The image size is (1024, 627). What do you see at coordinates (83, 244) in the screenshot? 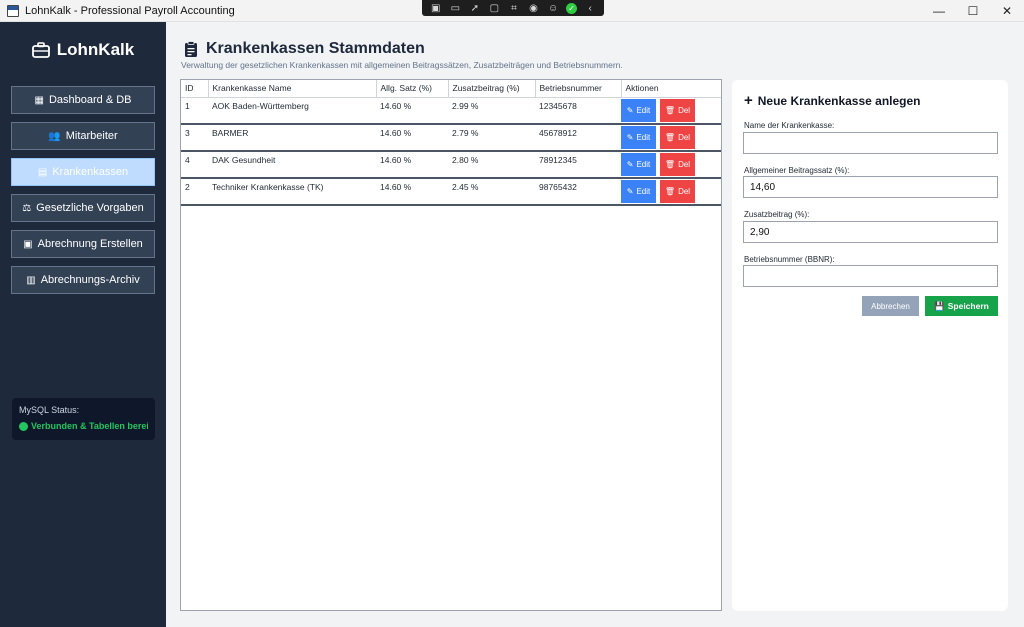
I see `sidebar-item-abrechnung-erstellen: ▣ Abrechnung Erstellen` at bounding box center [83, 244].